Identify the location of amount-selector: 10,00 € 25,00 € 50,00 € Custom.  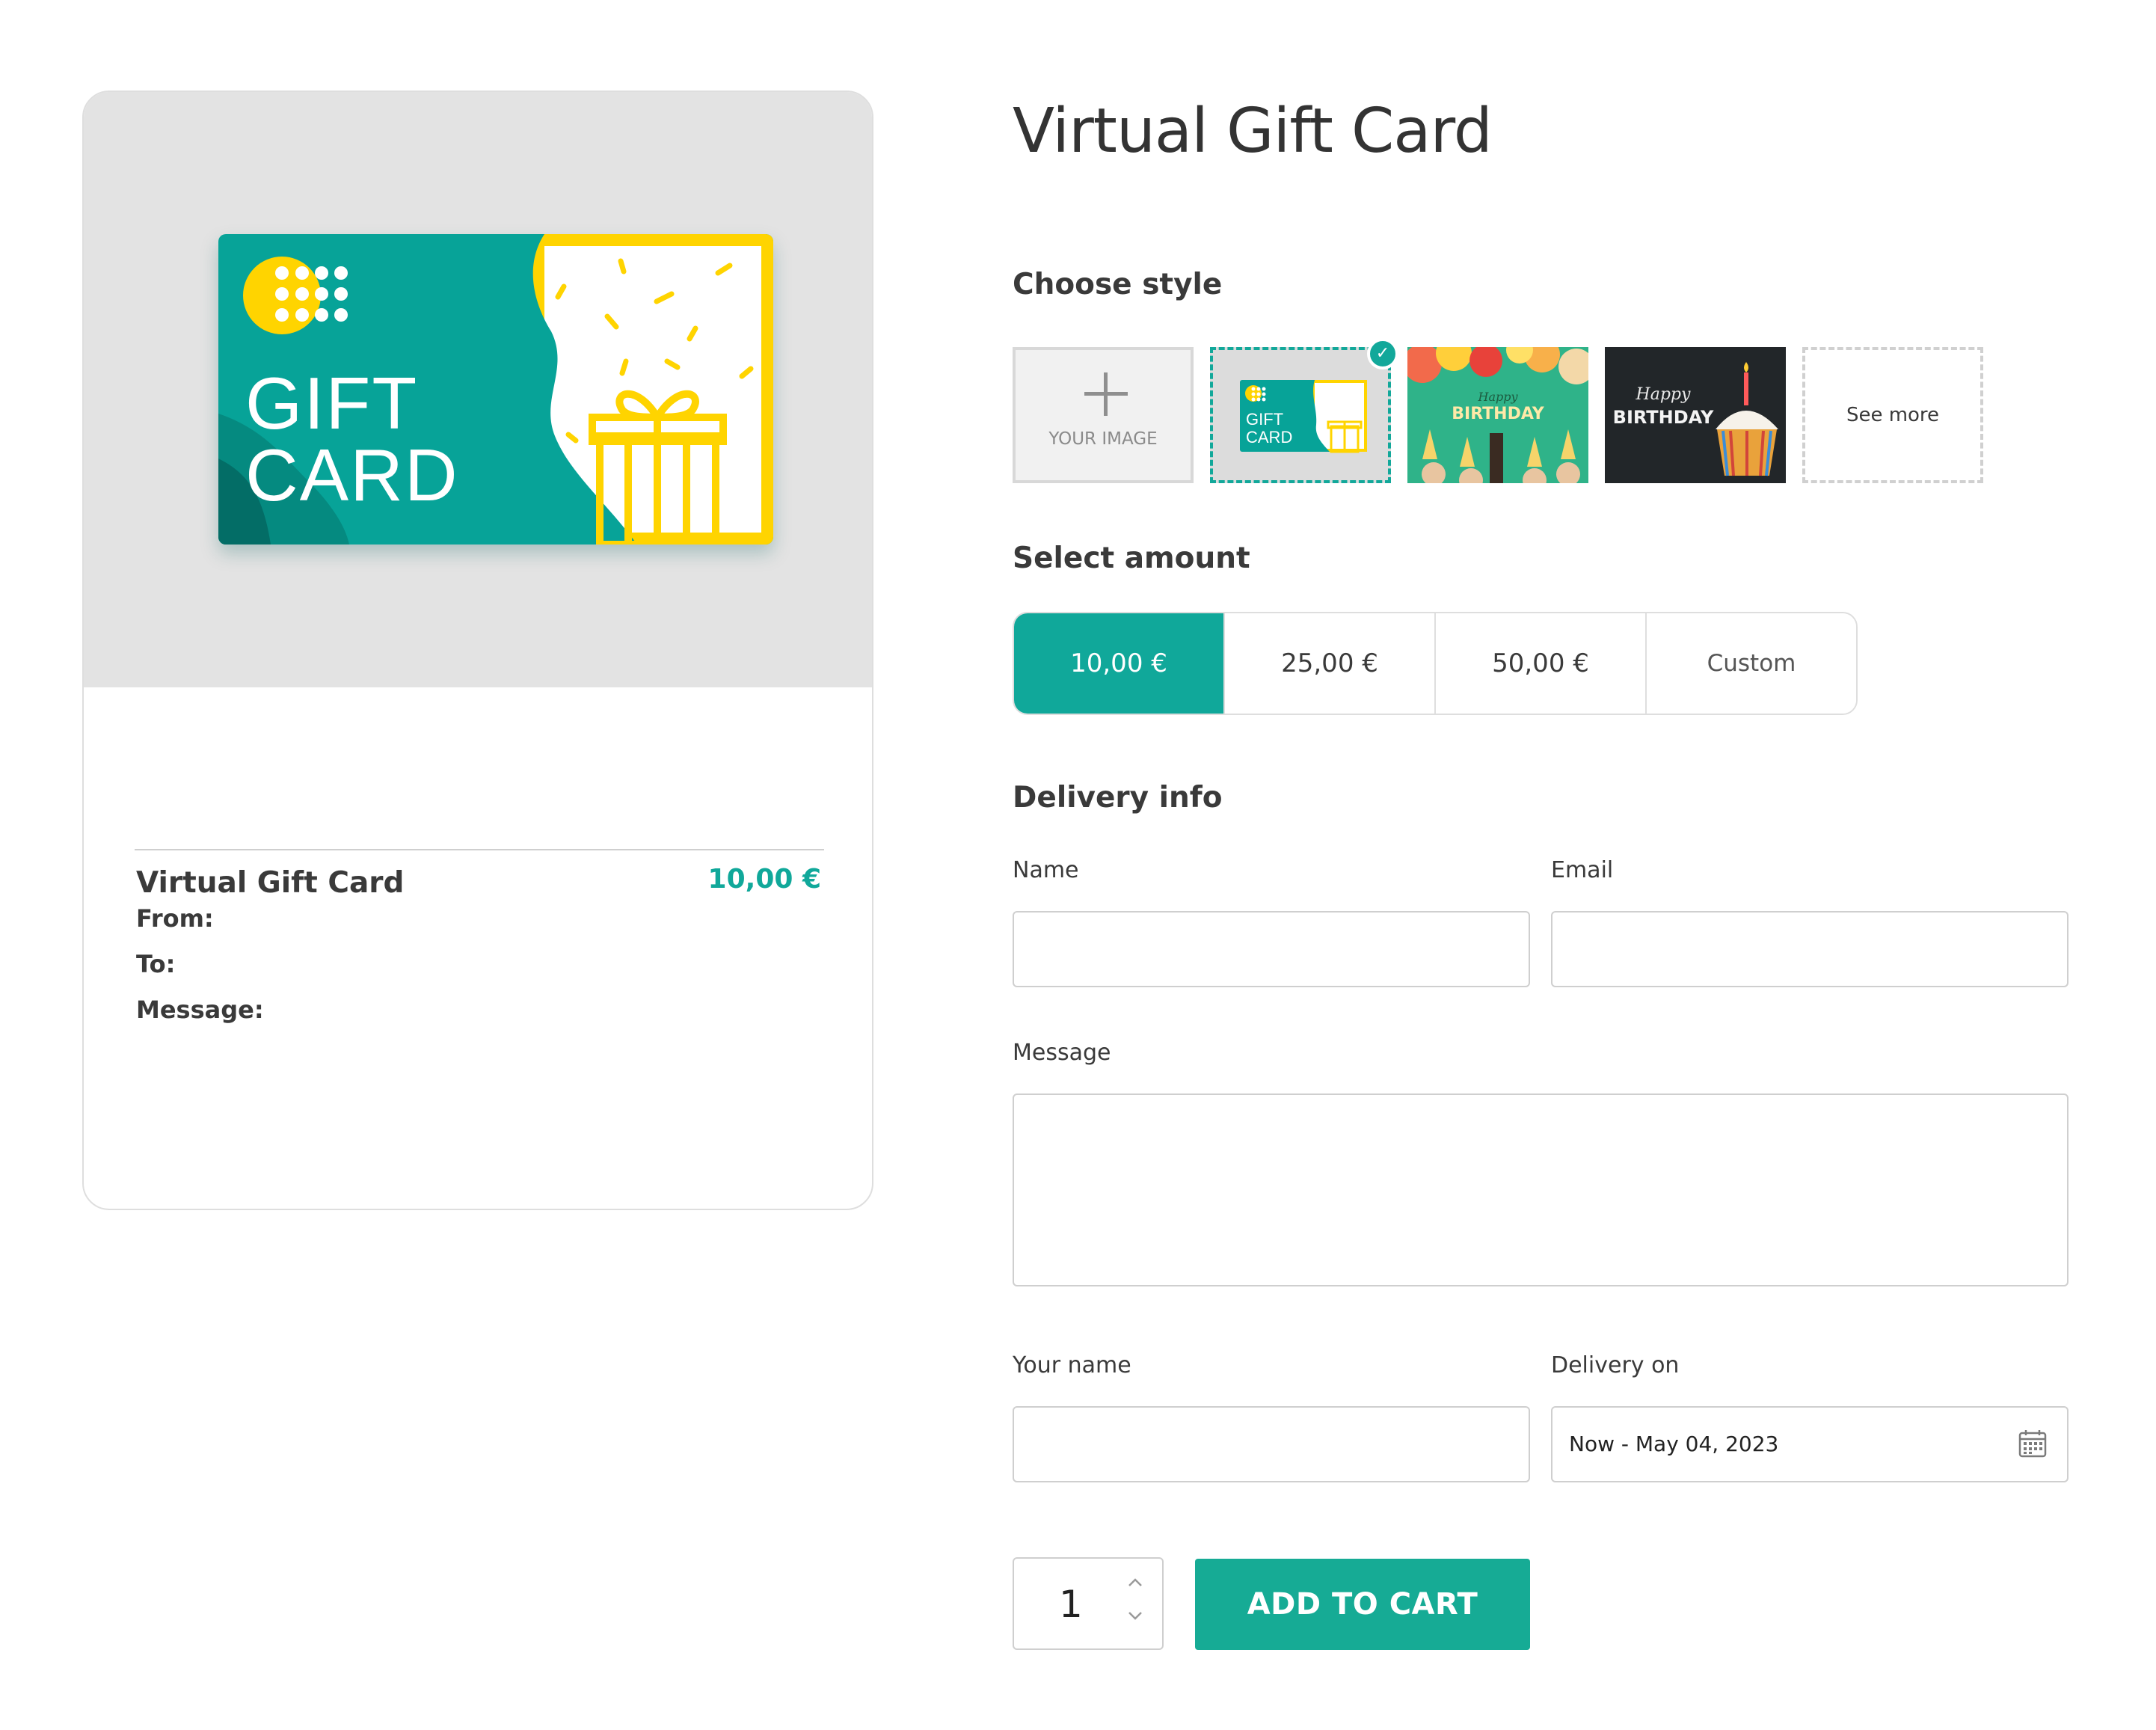
(1435, 663).